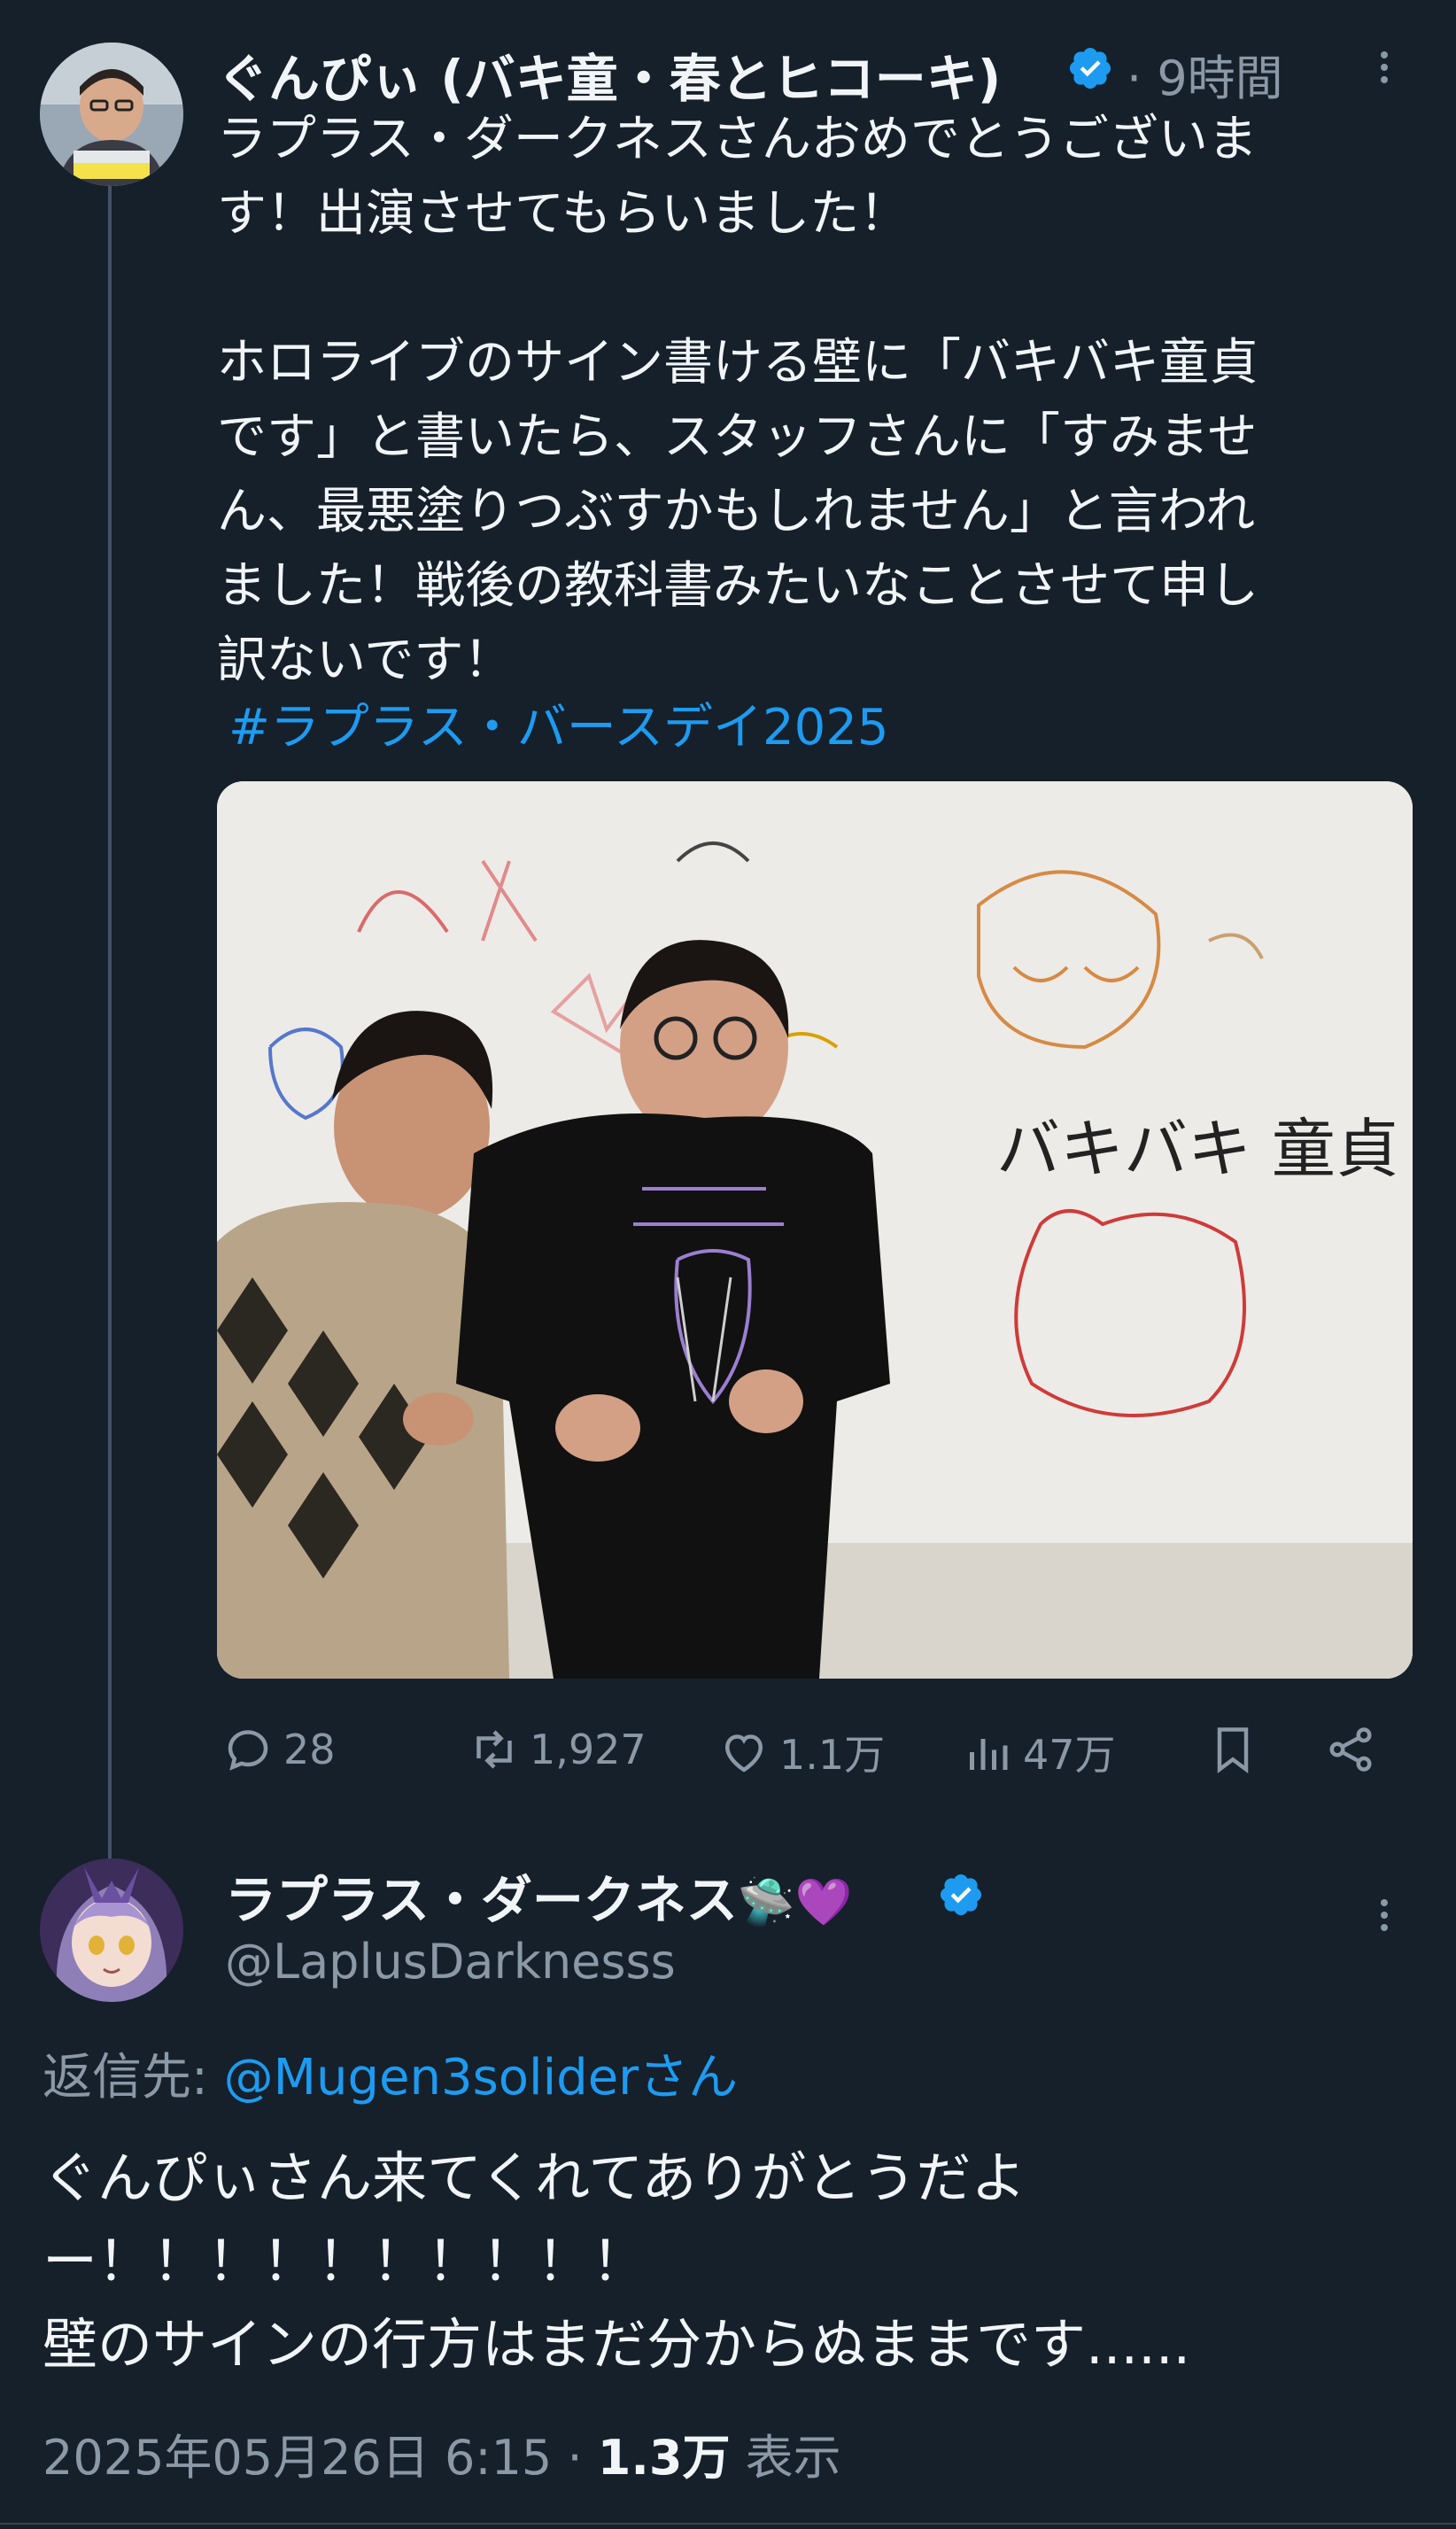  I want to click on reply-to-link: @Mugen3soliderさん, so click(481, 2077).